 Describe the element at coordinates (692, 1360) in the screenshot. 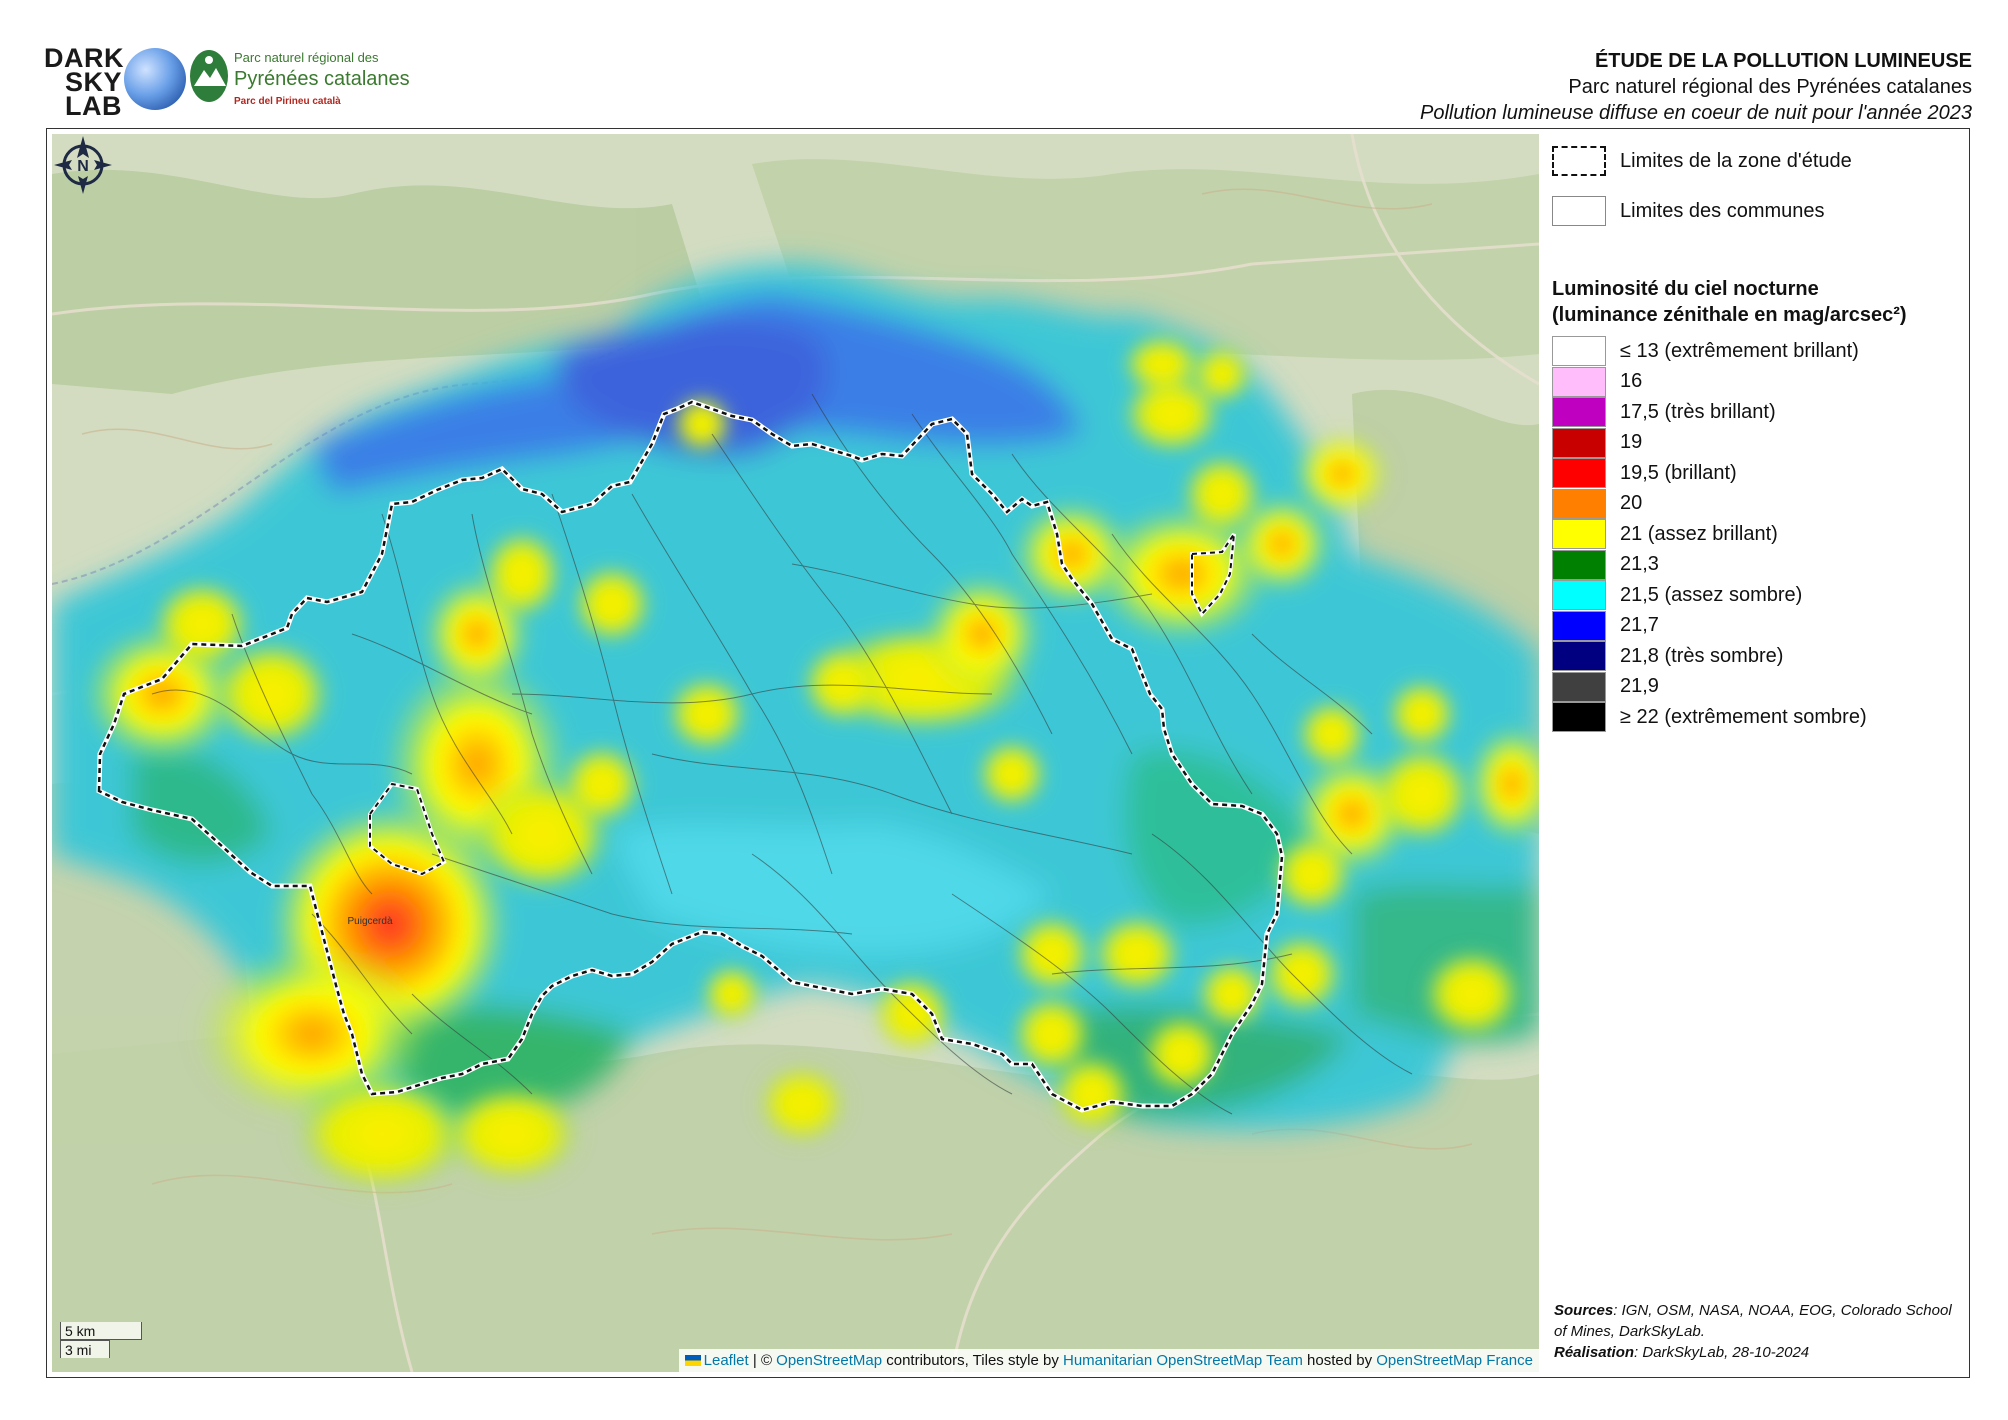

I see `ukraine-flag-icon` at that location.